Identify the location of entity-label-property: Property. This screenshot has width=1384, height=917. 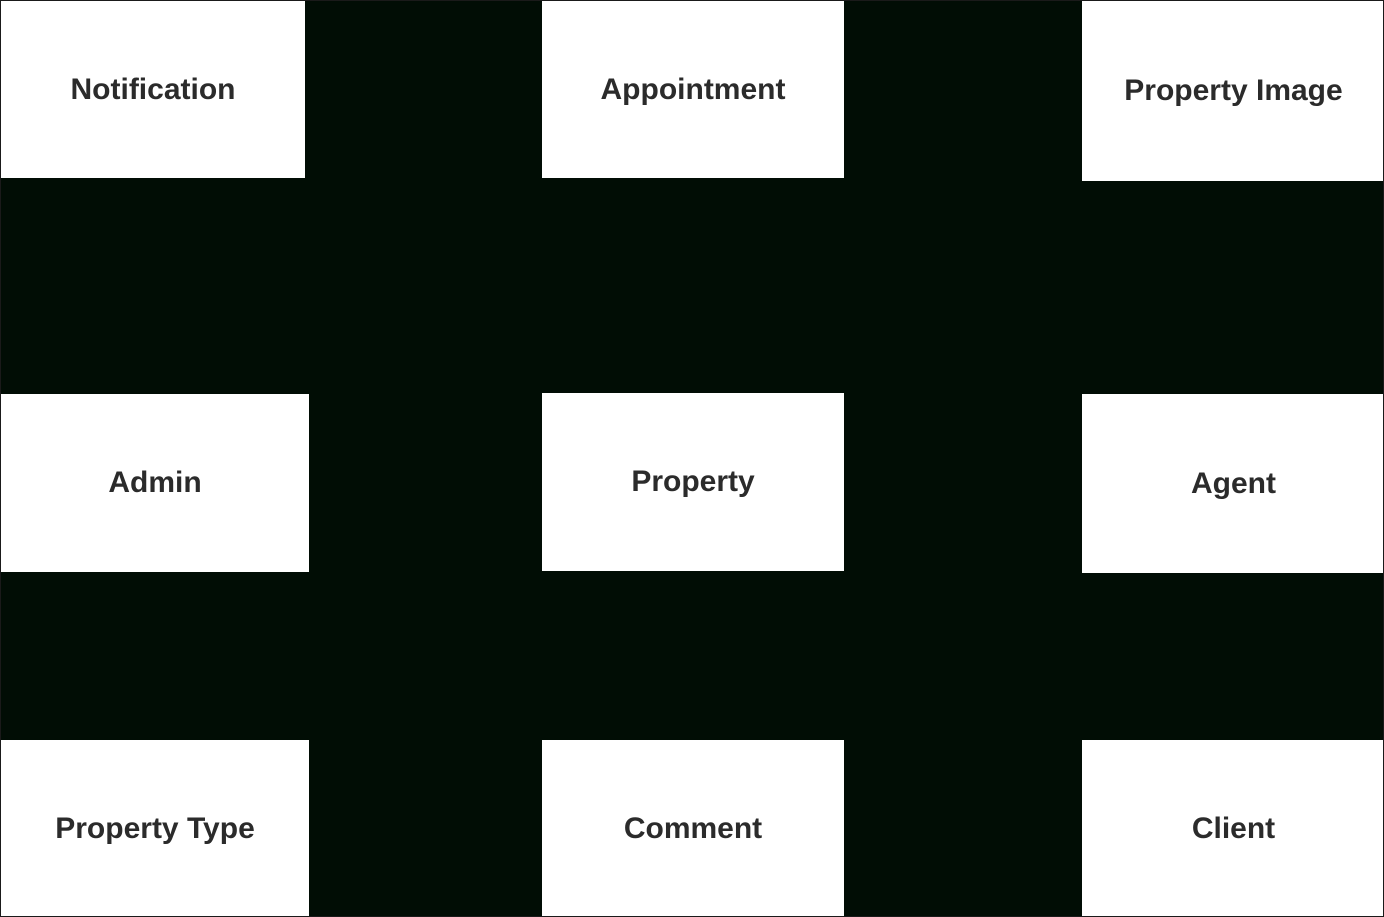
(693, 481).